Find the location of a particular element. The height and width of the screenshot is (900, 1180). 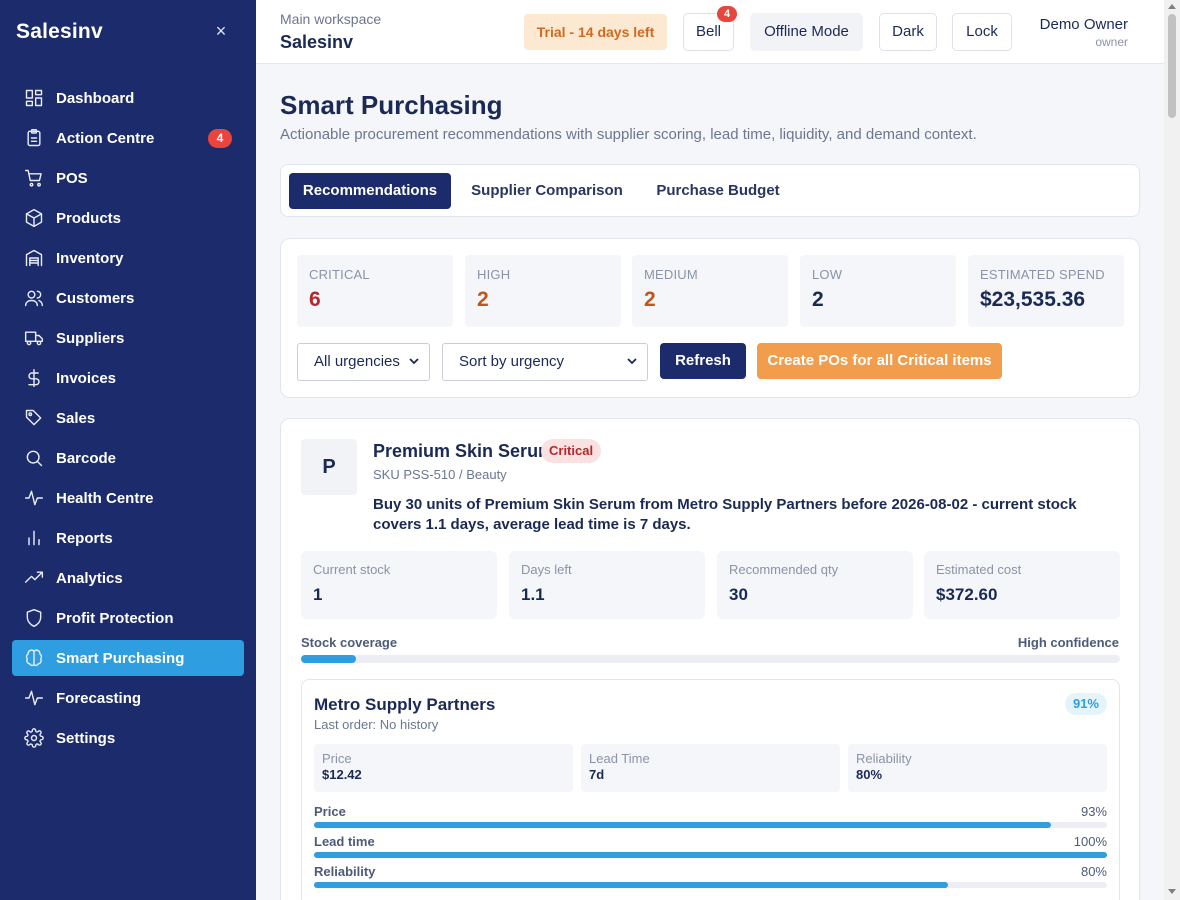

stat-label: ESTIMATED SPEND is located at coordinates (1042, 274).